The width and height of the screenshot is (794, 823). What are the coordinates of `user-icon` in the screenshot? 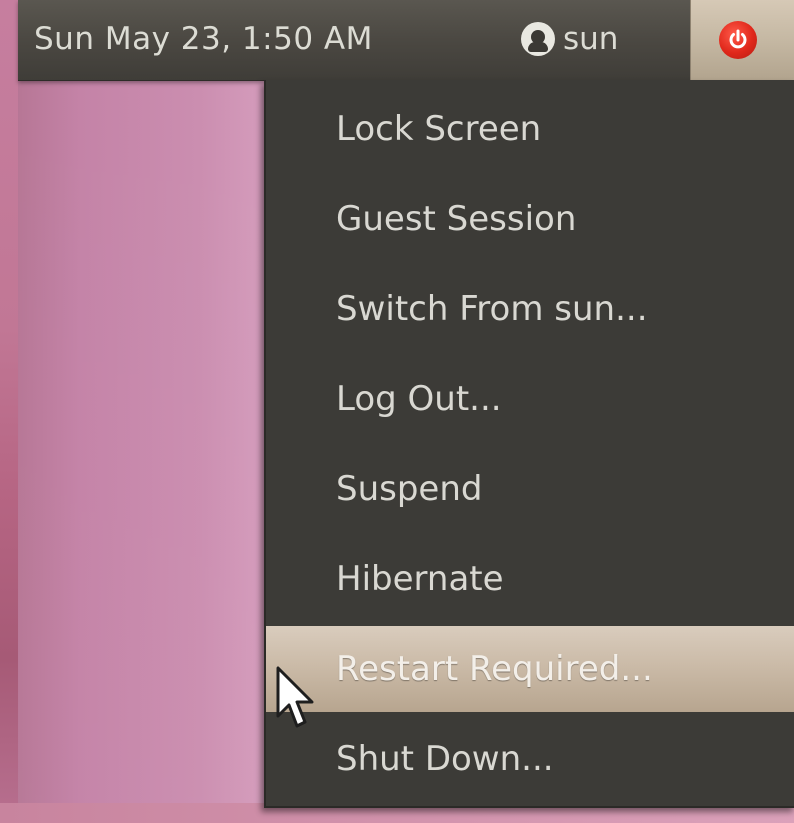 It's located at (538, 39).